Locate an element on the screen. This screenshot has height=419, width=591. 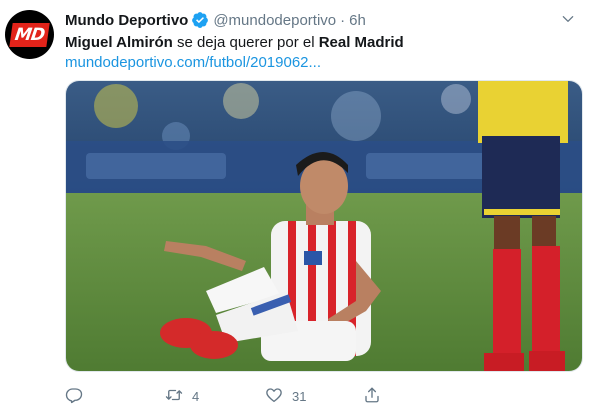
timestamp: 6h is located at coordinates (357, 20).